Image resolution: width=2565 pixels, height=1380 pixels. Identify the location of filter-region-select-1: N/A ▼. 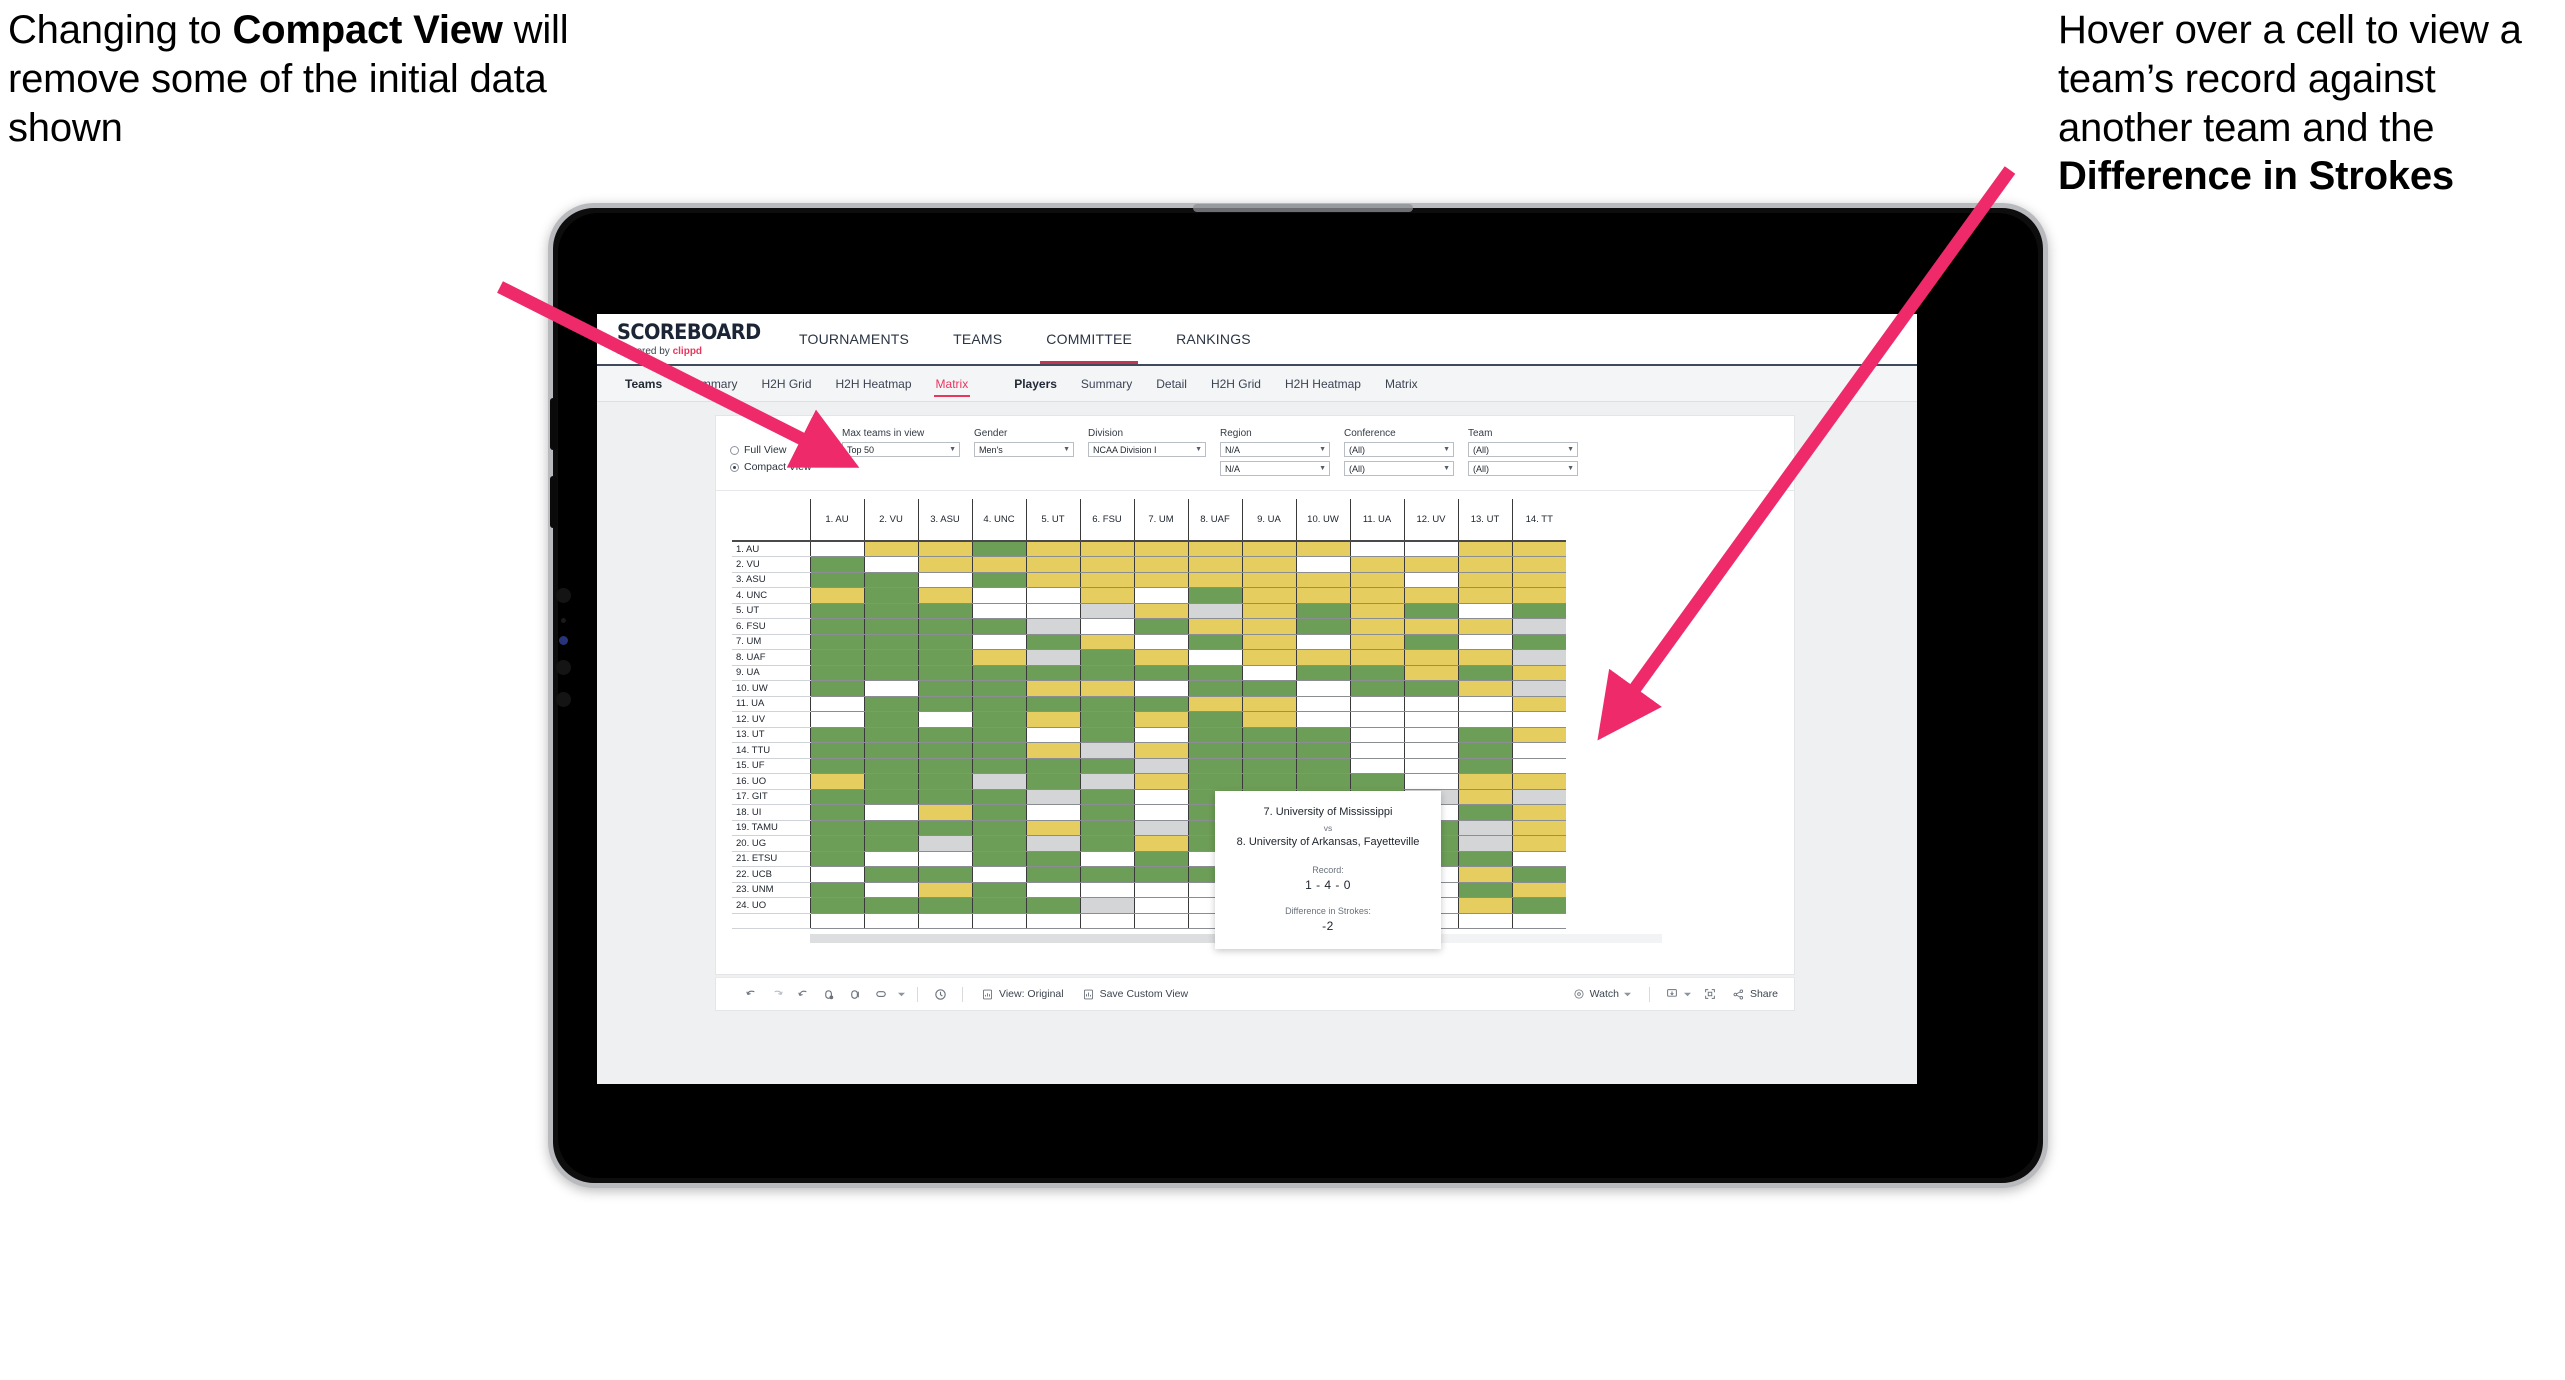
(1275, 449).